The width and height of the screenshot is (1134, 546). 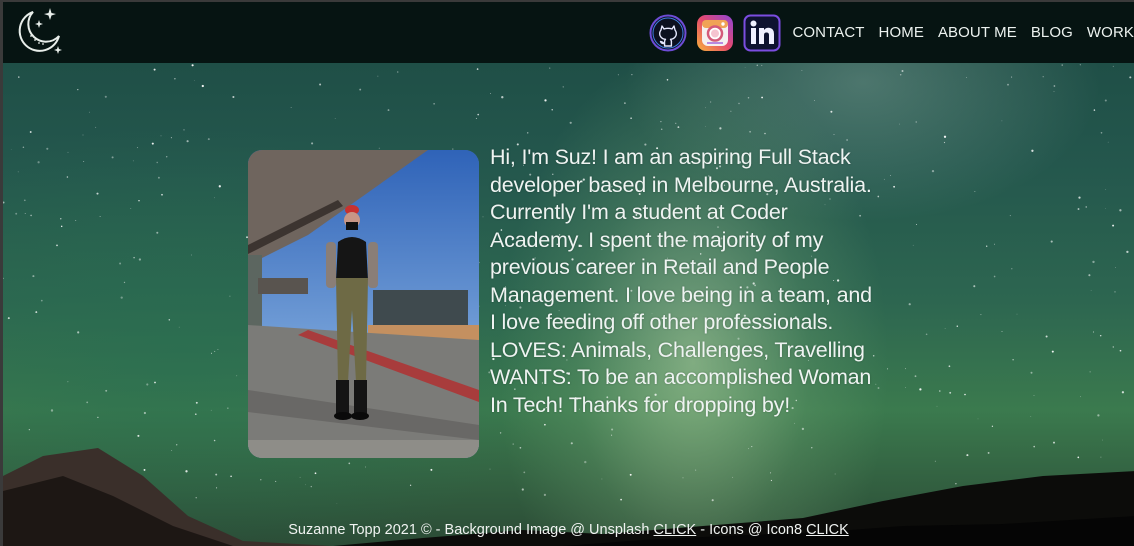 I want to click on footer-icons-text: - Icons @ Icon8, so click(x=751, y=530).